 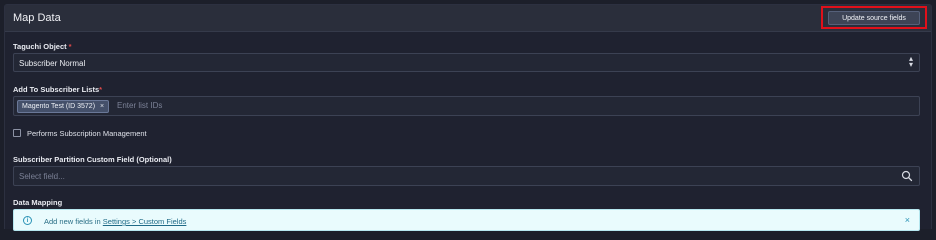 What do you see at coordinates (52, 63) in the screenshot?
I see `taguchi-object-value: Subscriber Normal` at bounding box center [52, 63].